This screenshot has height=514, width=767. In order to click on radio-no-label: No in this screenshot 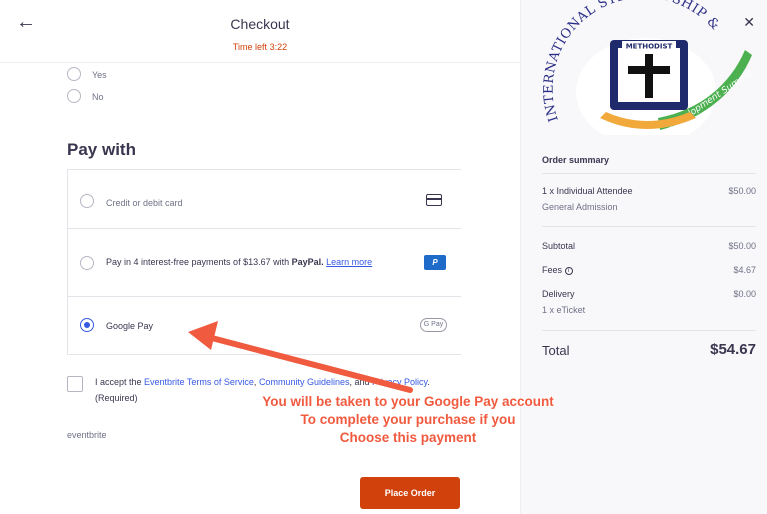, I will do `click(98, 97)`.